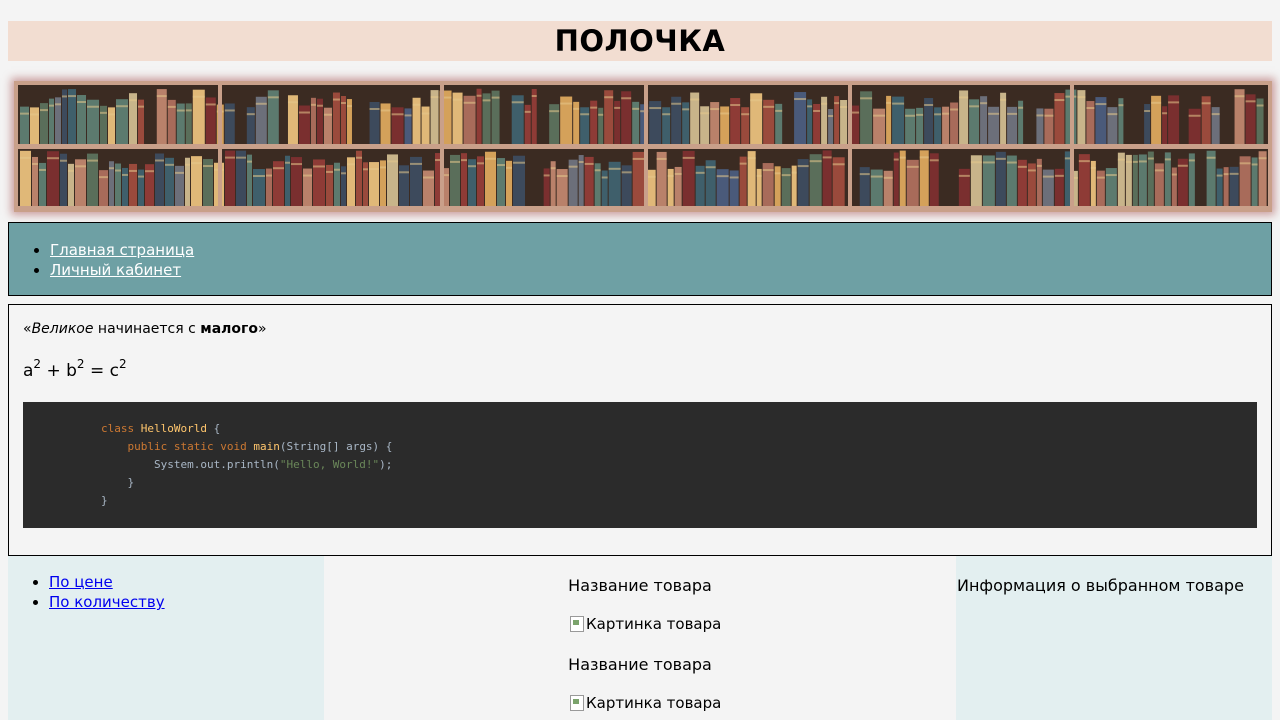  I want to click on formula-exp-c: 2, so click(122, 364).